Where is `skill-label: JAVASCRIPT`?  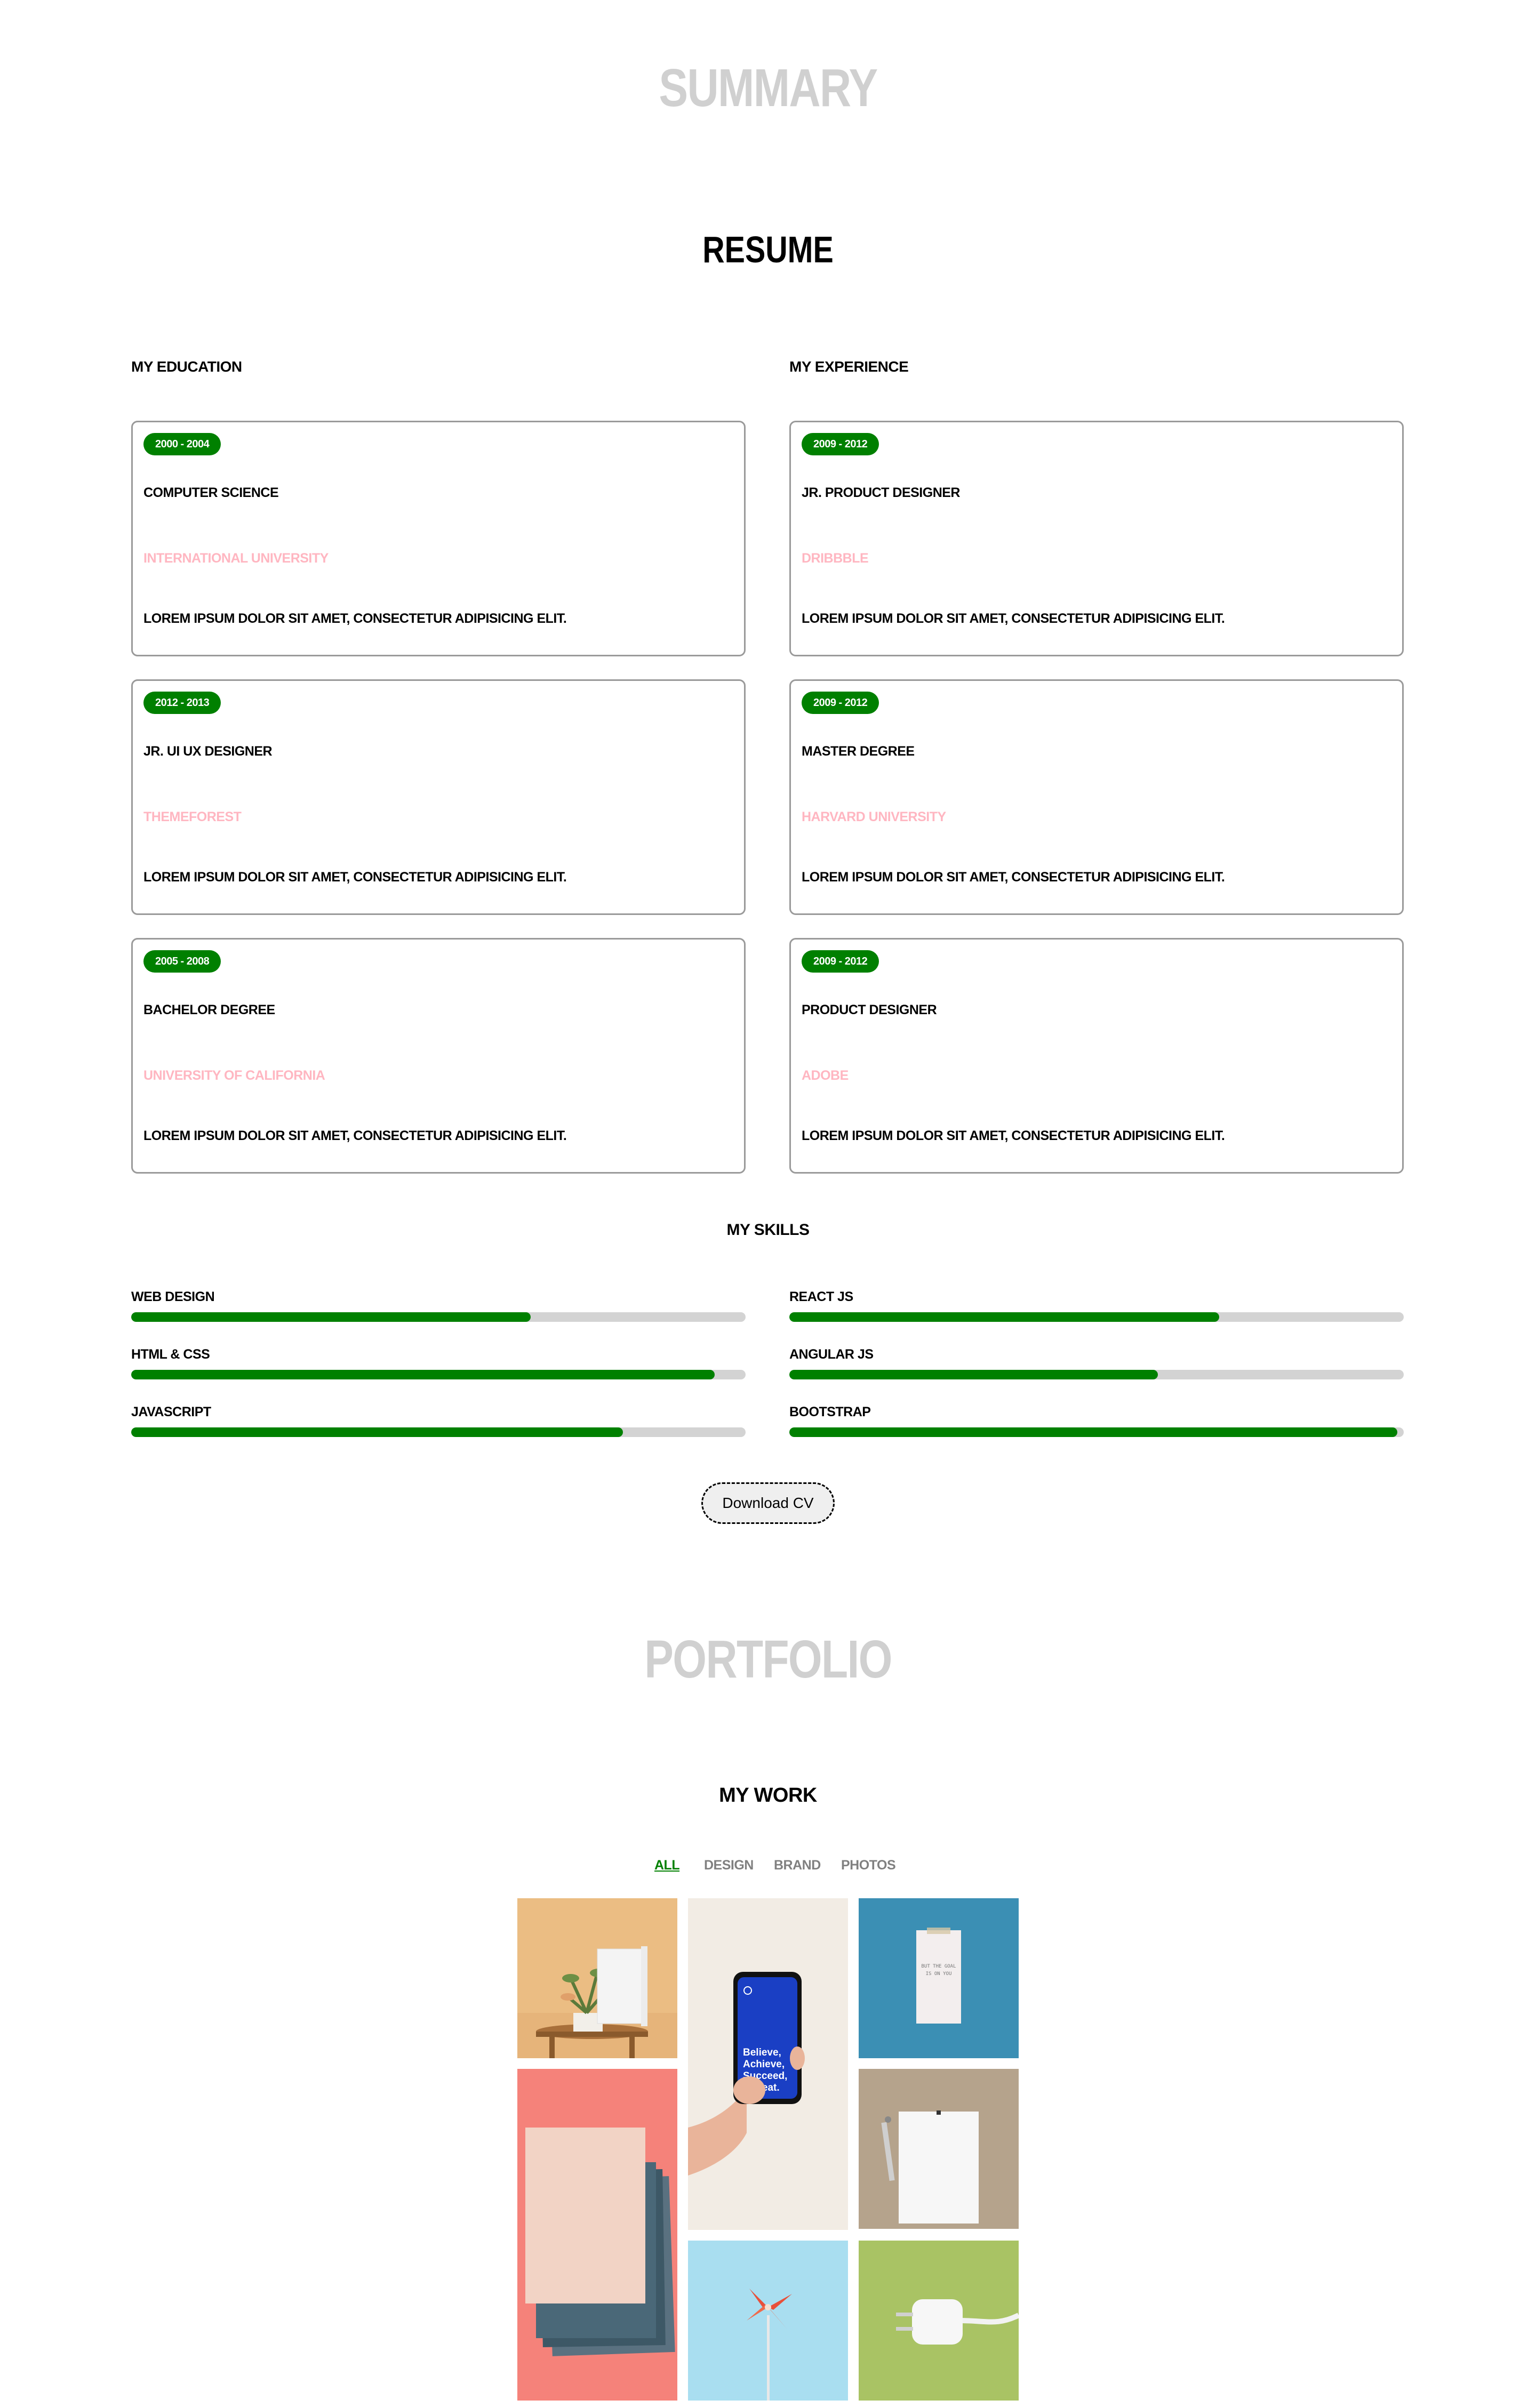 skill-label: JAVASCRIPT is located at coordinates (171, 1411).